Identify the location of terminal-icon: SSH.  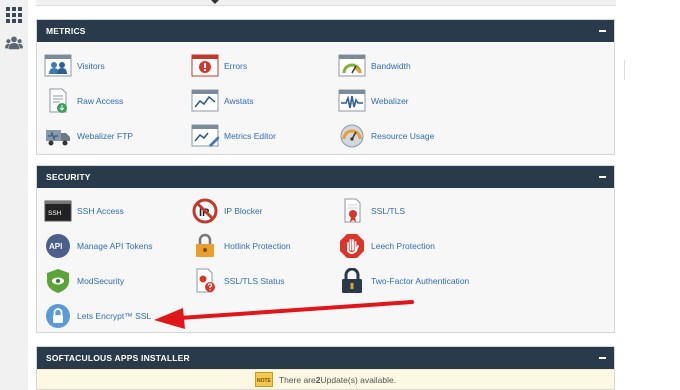
(58, 211).